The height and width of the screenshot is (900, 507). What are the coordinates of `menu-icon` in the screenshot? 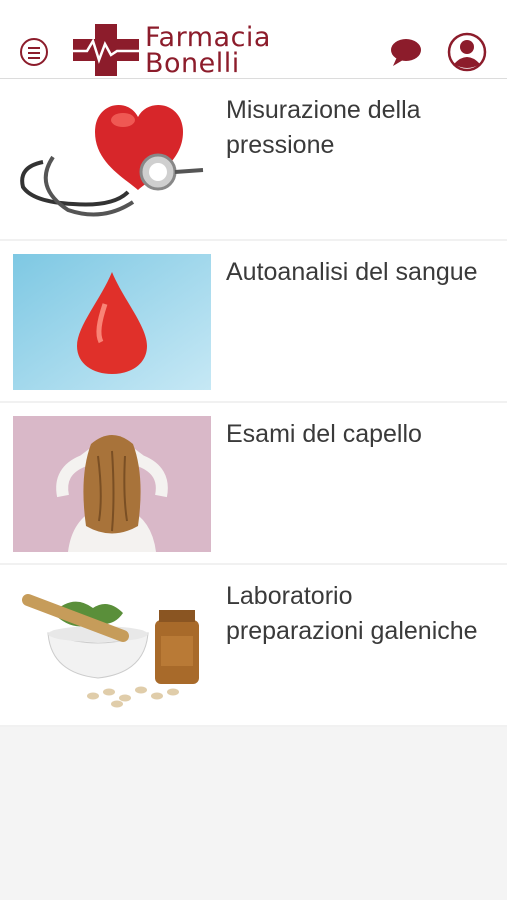 It's located at (34, 52).